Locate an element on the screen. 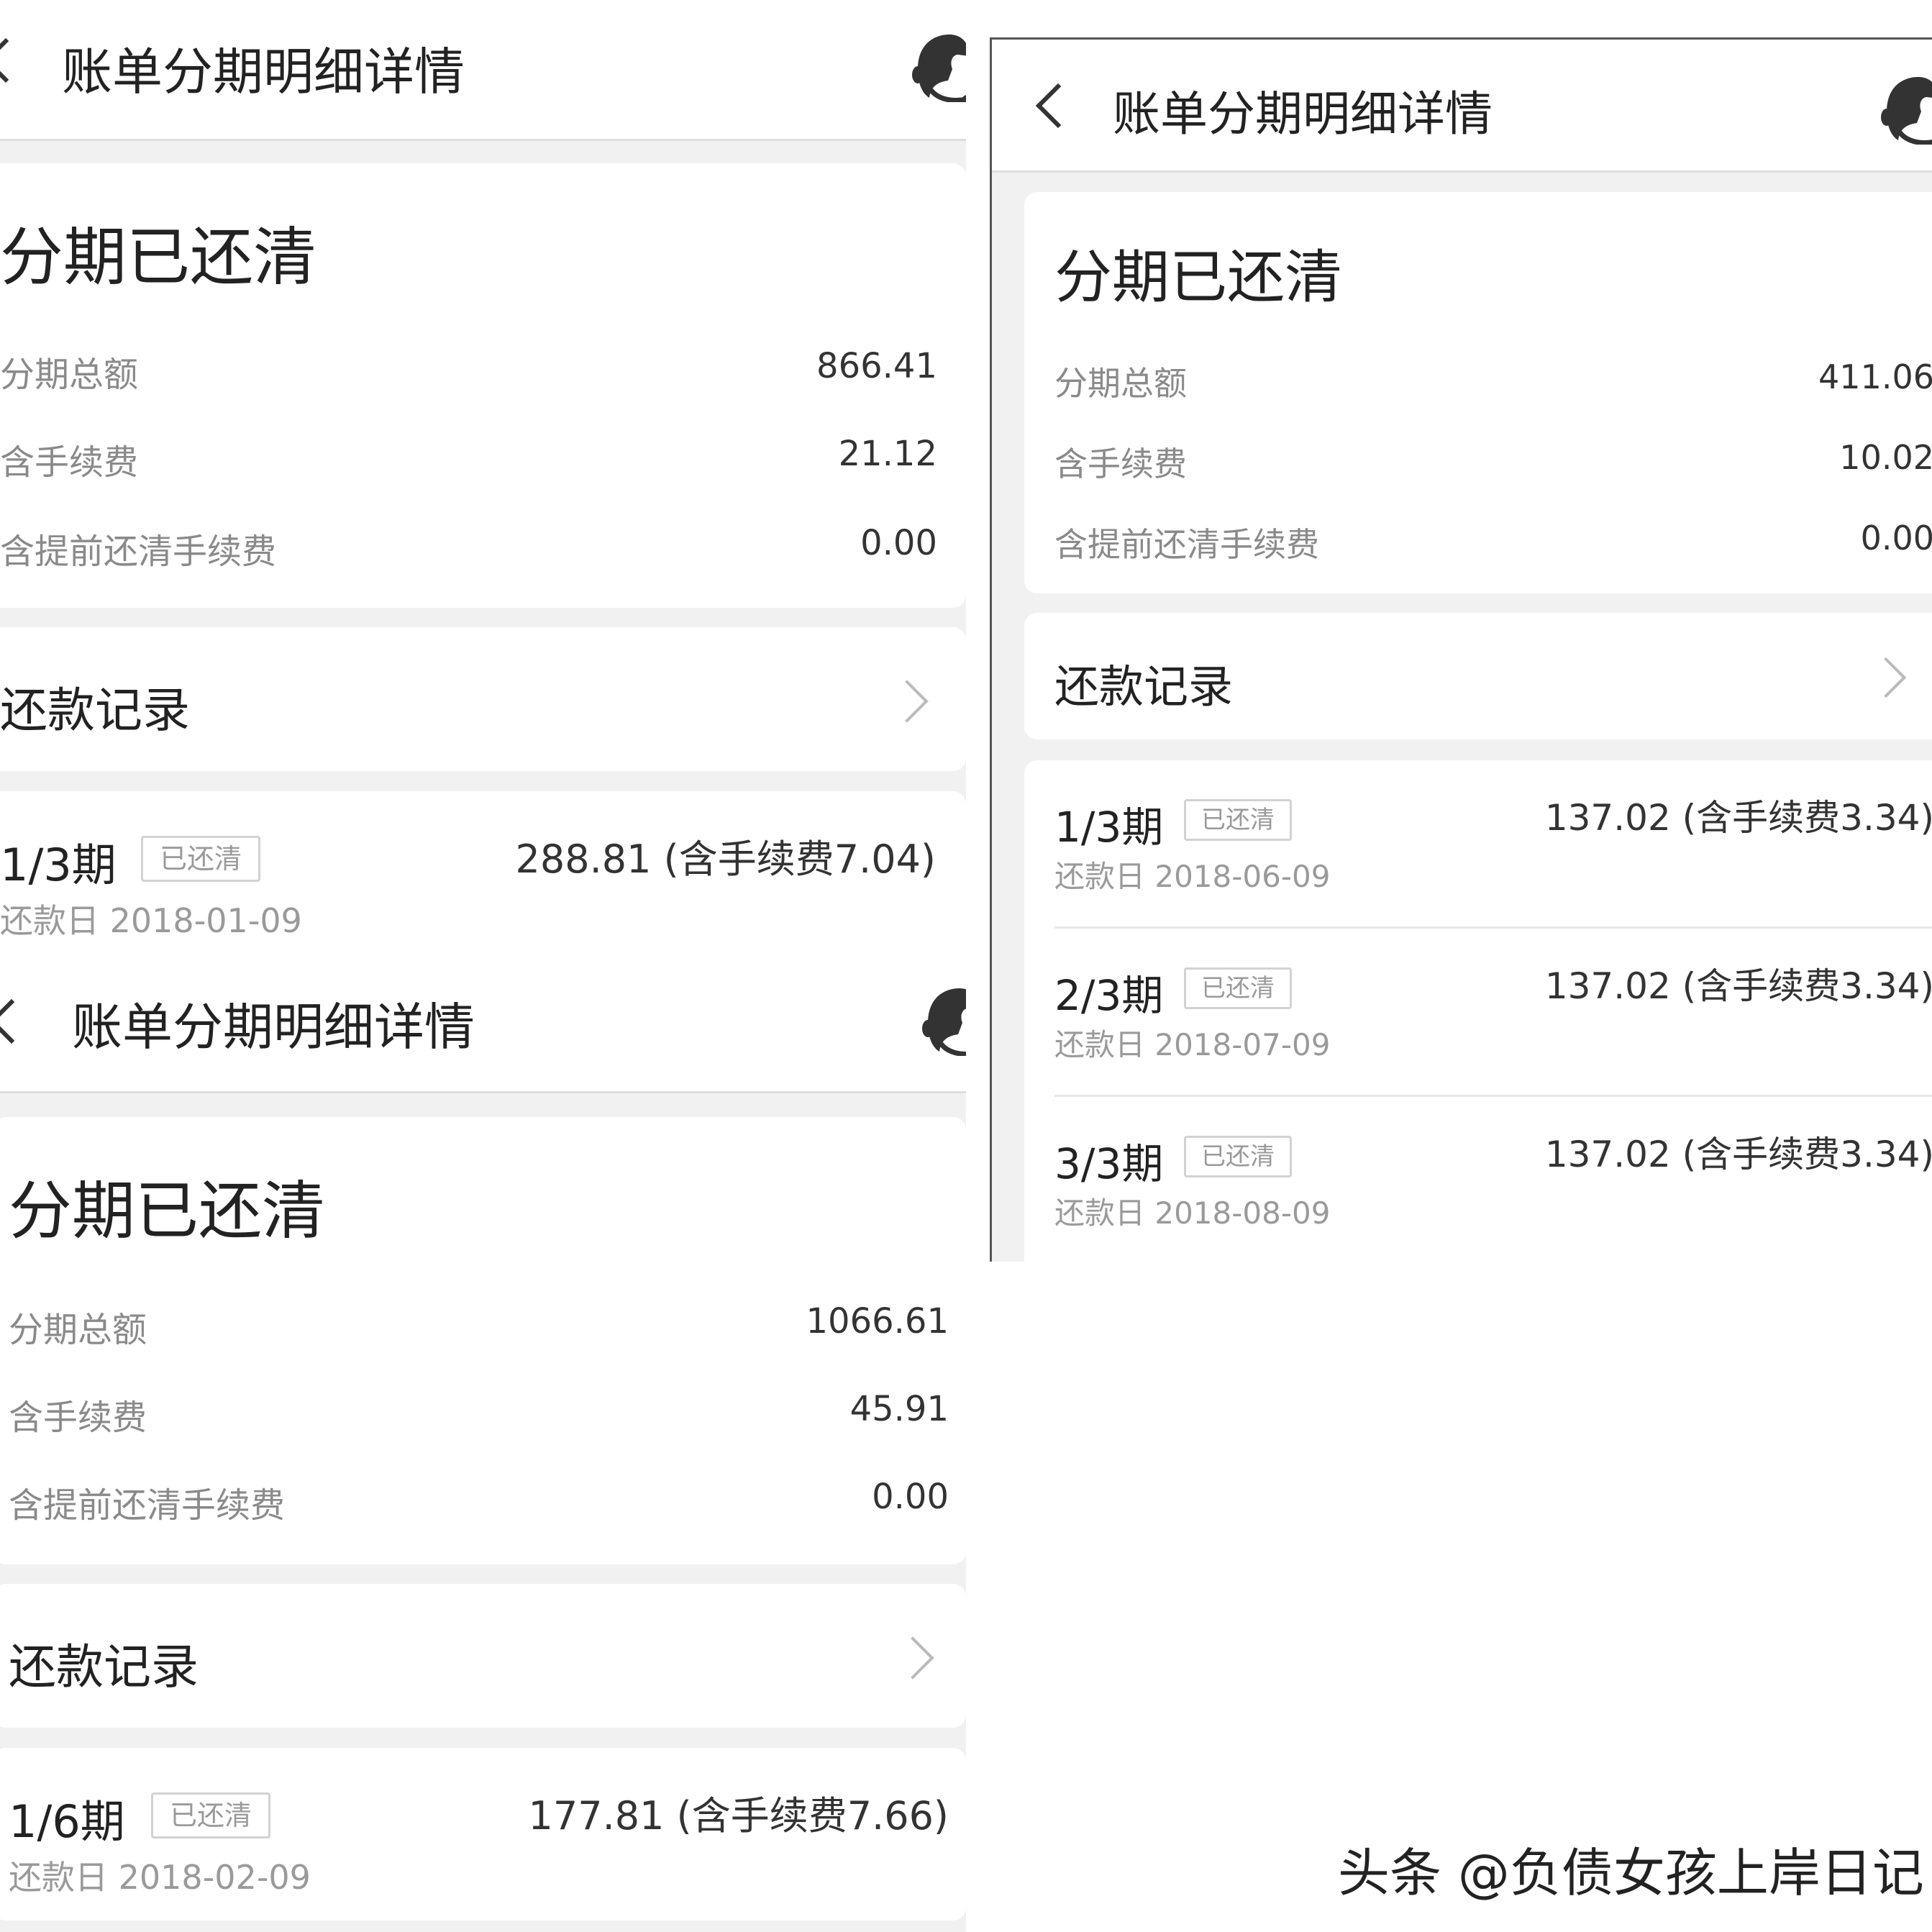 This screenshot has width=1932, height=1932. fee-value: 10.02 is located at coordinates (1885, 458).